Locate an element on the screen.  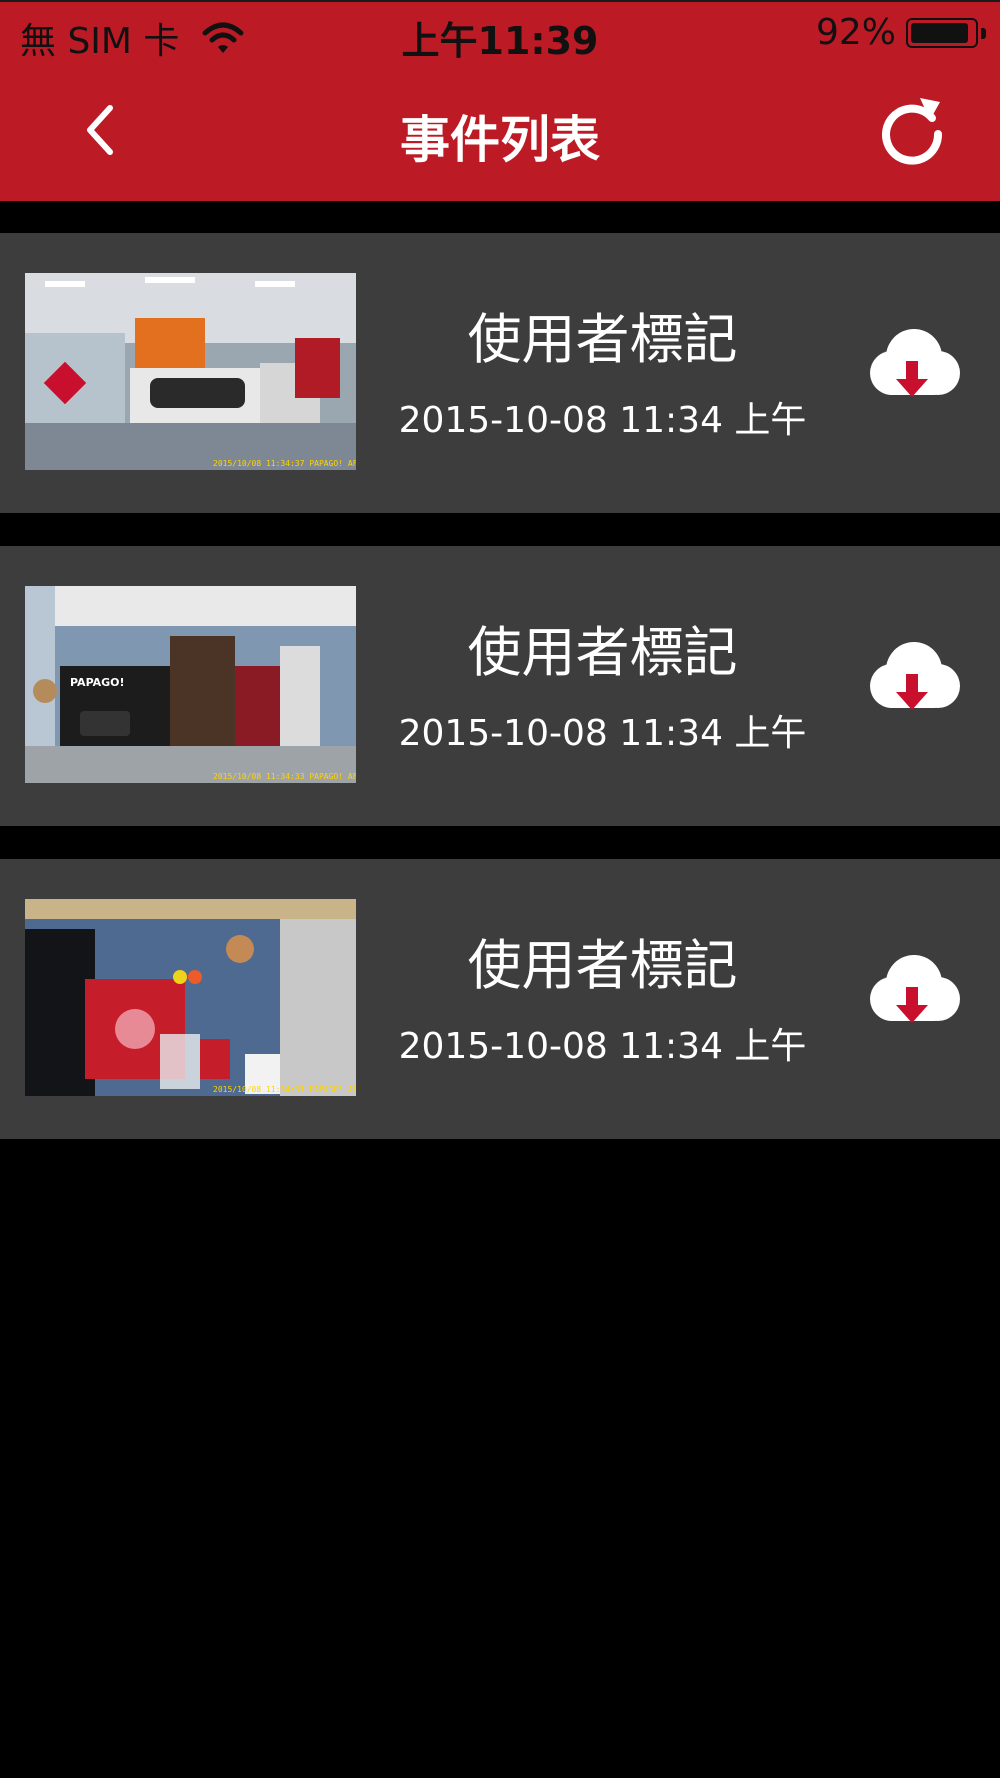
status-right: 92% is located at coordinates (901, 32).